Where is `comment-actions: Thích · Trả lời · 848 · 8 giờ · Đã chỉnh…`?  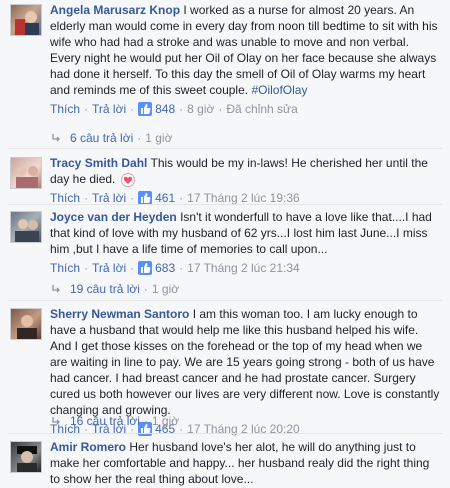 comment-actions: Thích · Trả lời · 848 · 8 giờ · Đã chỉnh… is located at coordinates (174, 109).